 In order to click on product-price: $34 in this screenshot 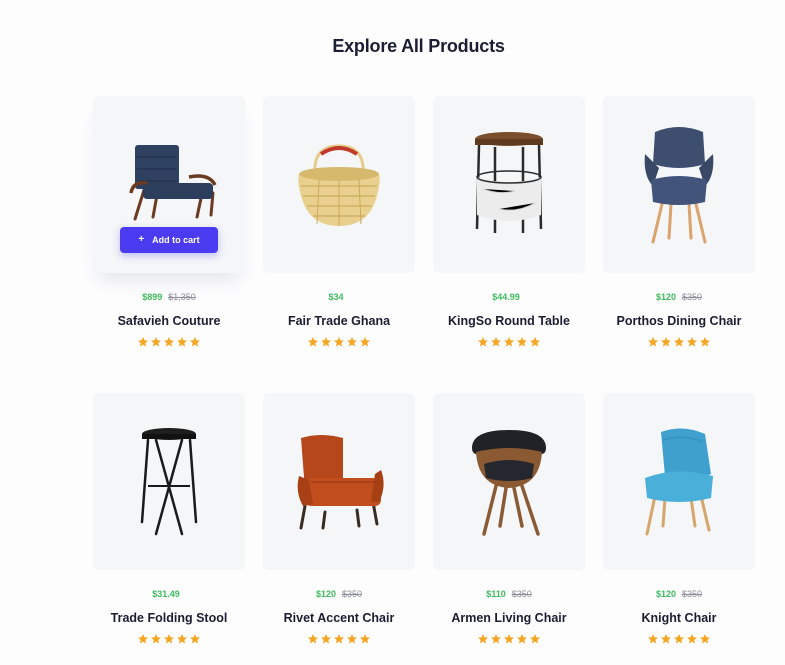, I will do `click(336, 297)`.